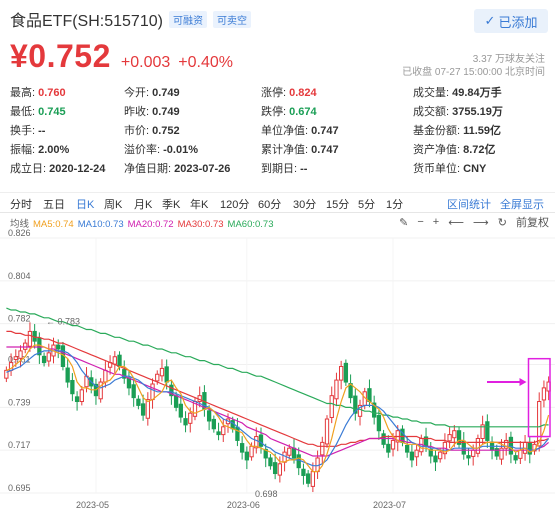  I want to click on y-tick-label: 0.826, so click(19, 233).